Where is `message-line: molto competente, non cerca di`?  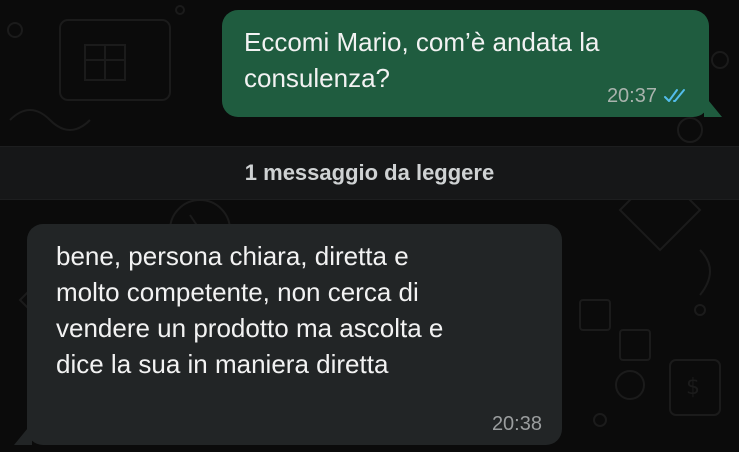
message-line: molto competente, non cerca di is located at coordinates (237, 292).